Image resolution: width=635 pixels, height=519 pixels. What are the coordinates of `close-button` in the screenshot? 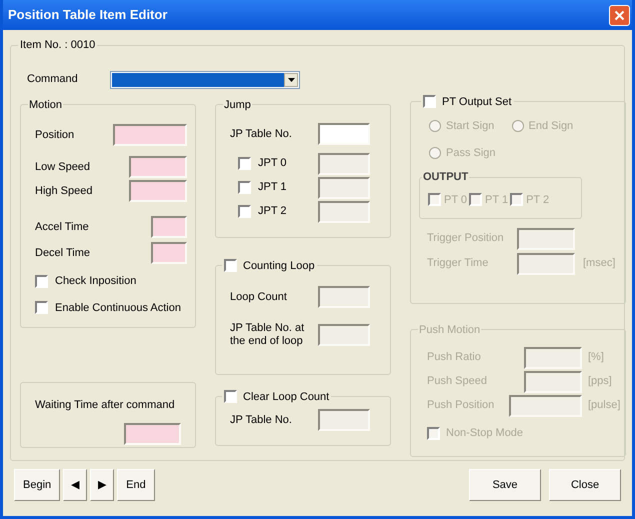 It's located at (619, 15).